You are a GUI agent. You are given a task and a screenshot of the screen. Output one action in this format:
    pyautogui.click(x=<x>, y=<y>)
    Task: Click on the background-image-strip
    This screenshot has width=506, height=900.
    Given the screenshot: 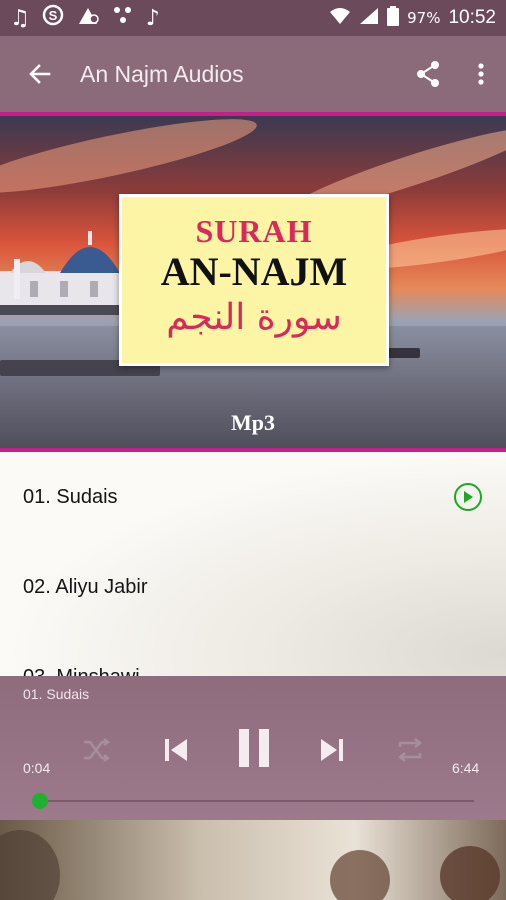 What is the action you would take?
    pyautogui.click(x=253, y=860)
    